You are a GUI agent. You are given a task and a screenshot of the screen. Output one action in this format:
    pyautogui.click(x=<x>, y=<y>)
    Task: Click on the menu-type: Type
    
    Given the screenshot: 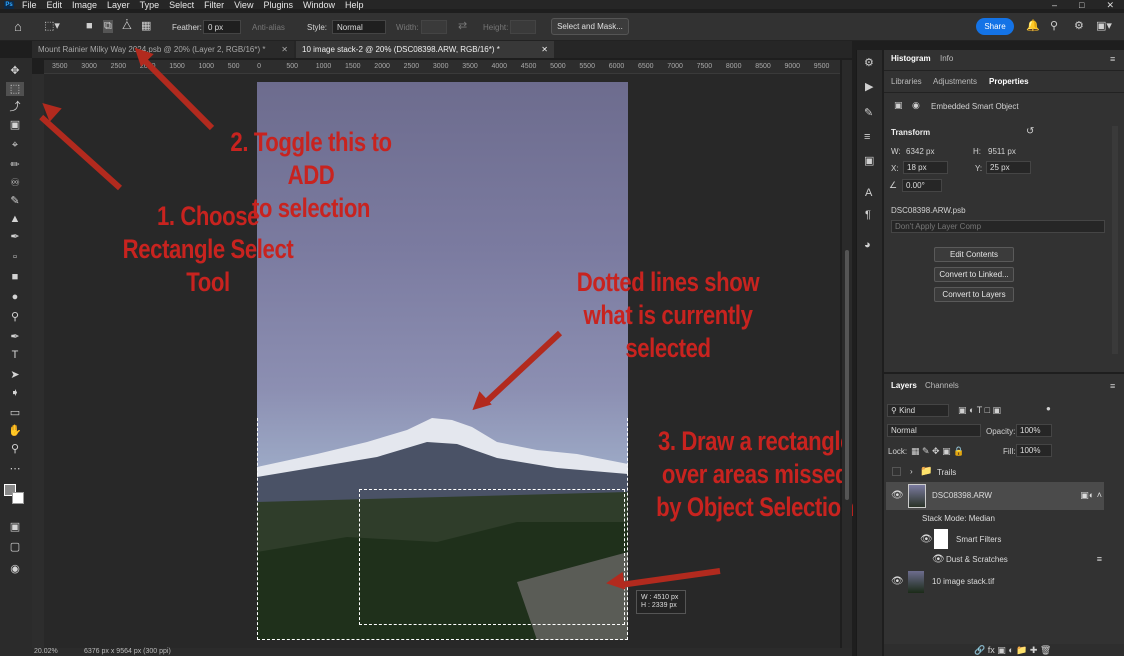 What is the action you would take?
    pyautogui.click(x=150, y=5)
    